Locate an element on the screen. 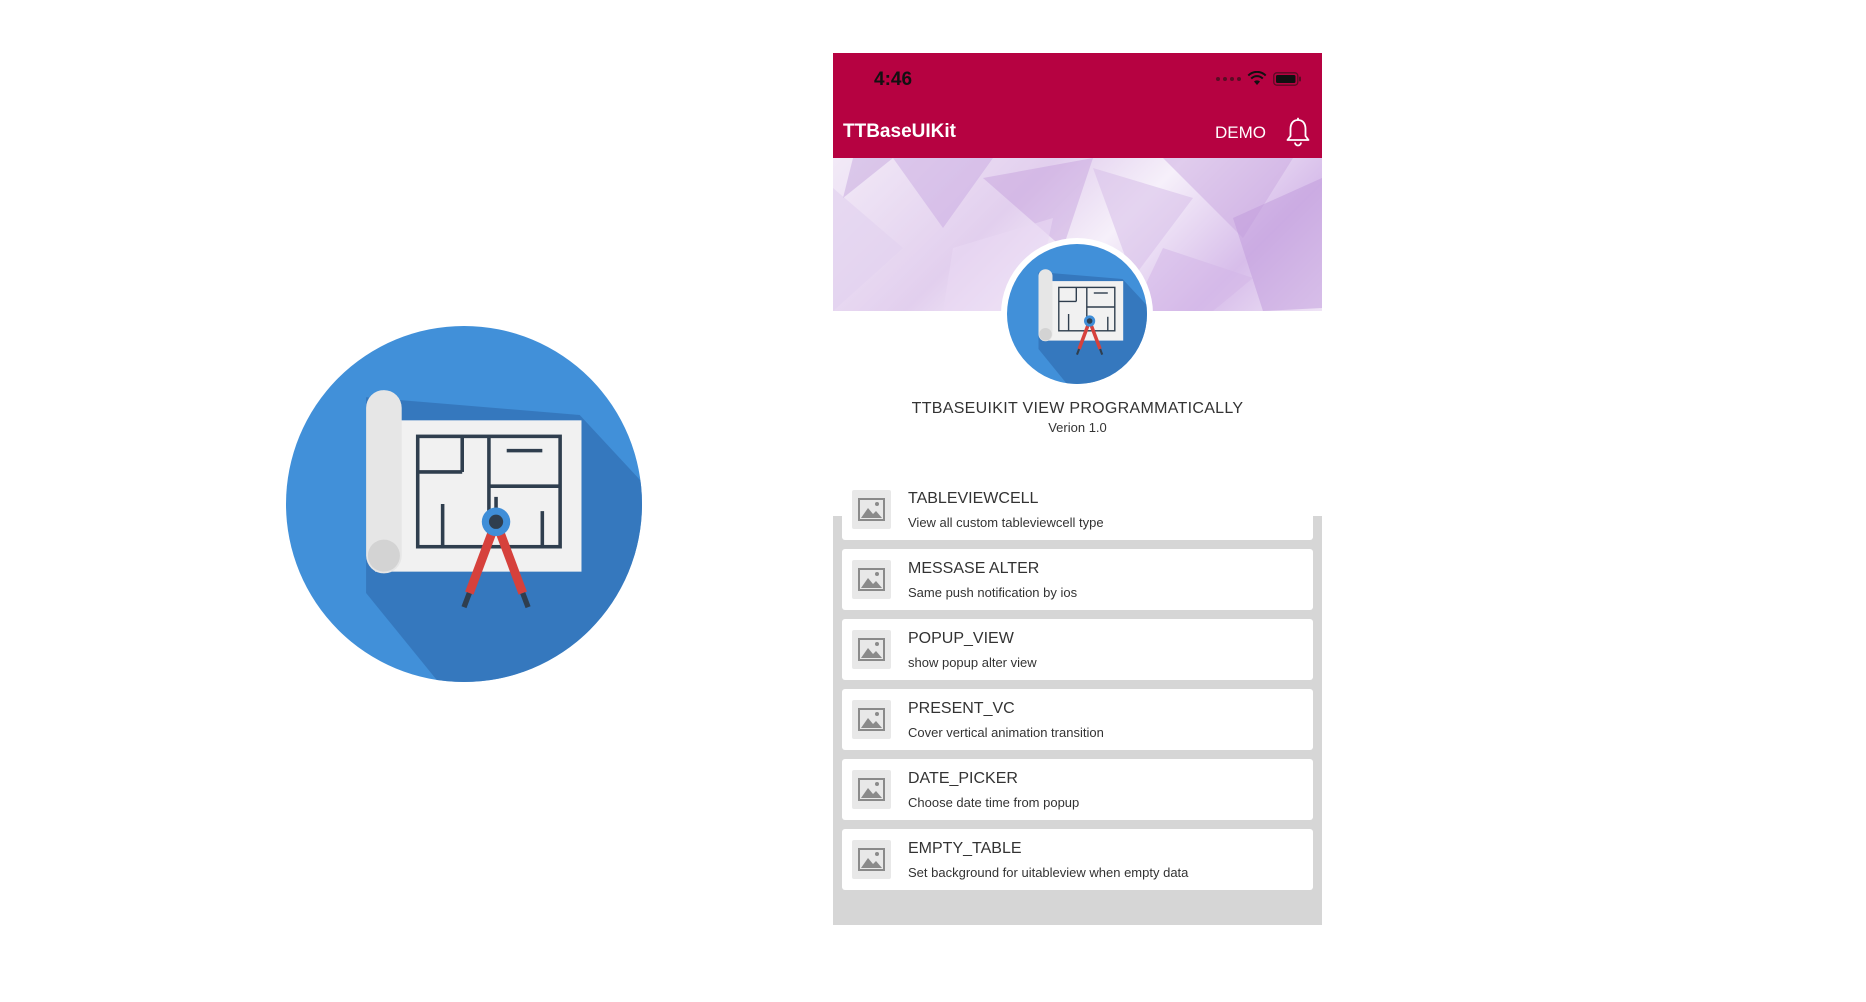 The image size is (1866, 1002). signal-icon is located at coordinates (1228, 78).